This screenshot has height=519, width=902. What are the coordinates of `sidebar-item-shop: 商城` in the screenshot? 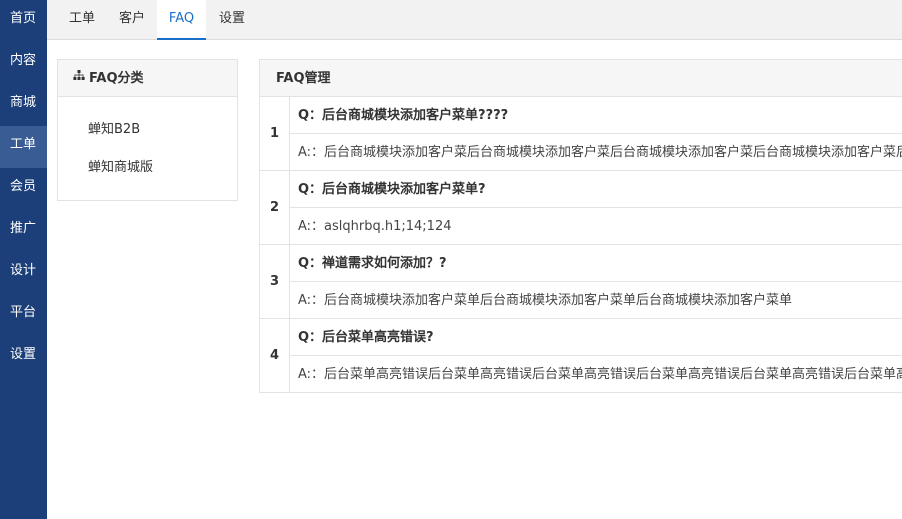 It's located at (23, 105).